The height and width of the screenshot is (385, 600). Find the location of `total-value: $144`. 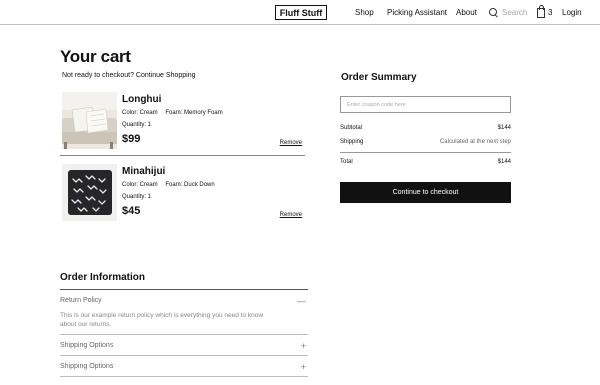

total-value: $144 is located at coordinates (504, 162).